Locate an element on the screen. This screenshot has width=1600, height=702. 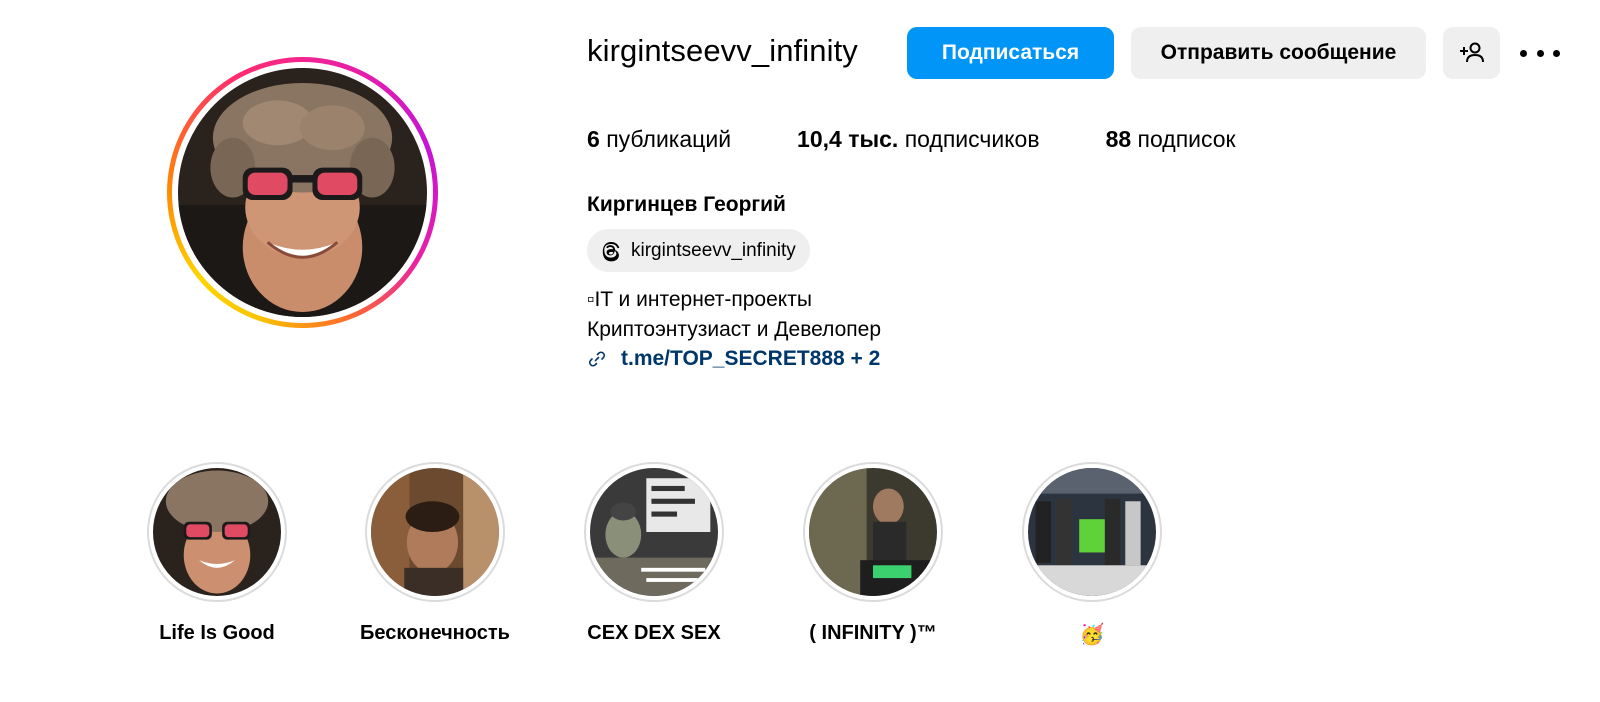
suggest-users-button is located at coordinates (1471, 53).